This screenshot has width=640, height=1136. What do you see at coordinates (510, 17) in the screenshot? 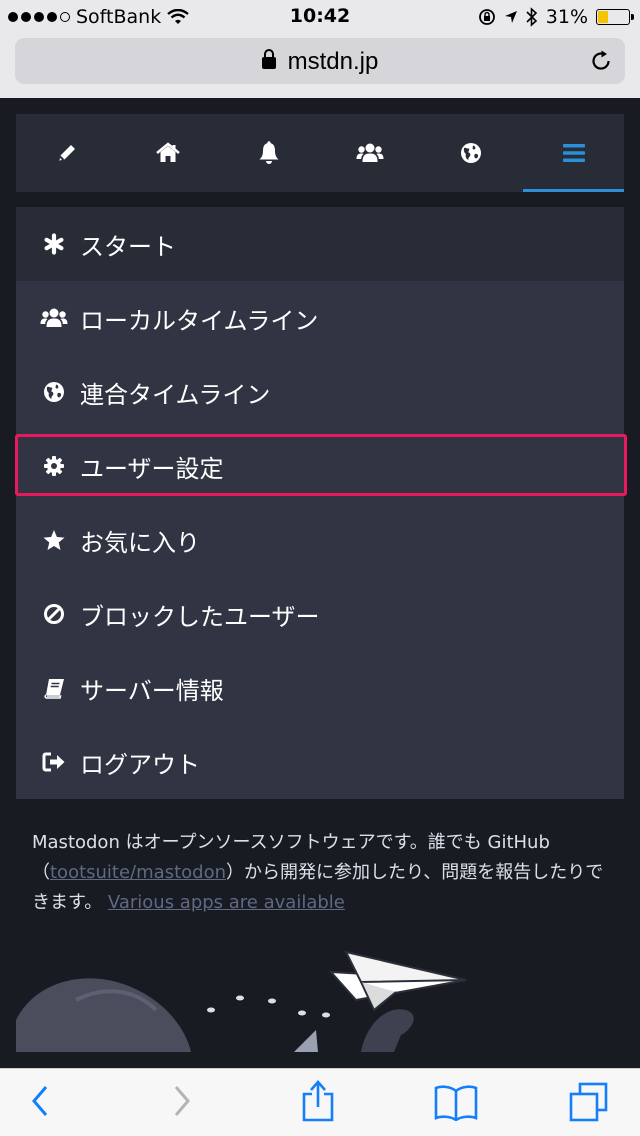
I see `location-icon` at bounding box center [510, 17].